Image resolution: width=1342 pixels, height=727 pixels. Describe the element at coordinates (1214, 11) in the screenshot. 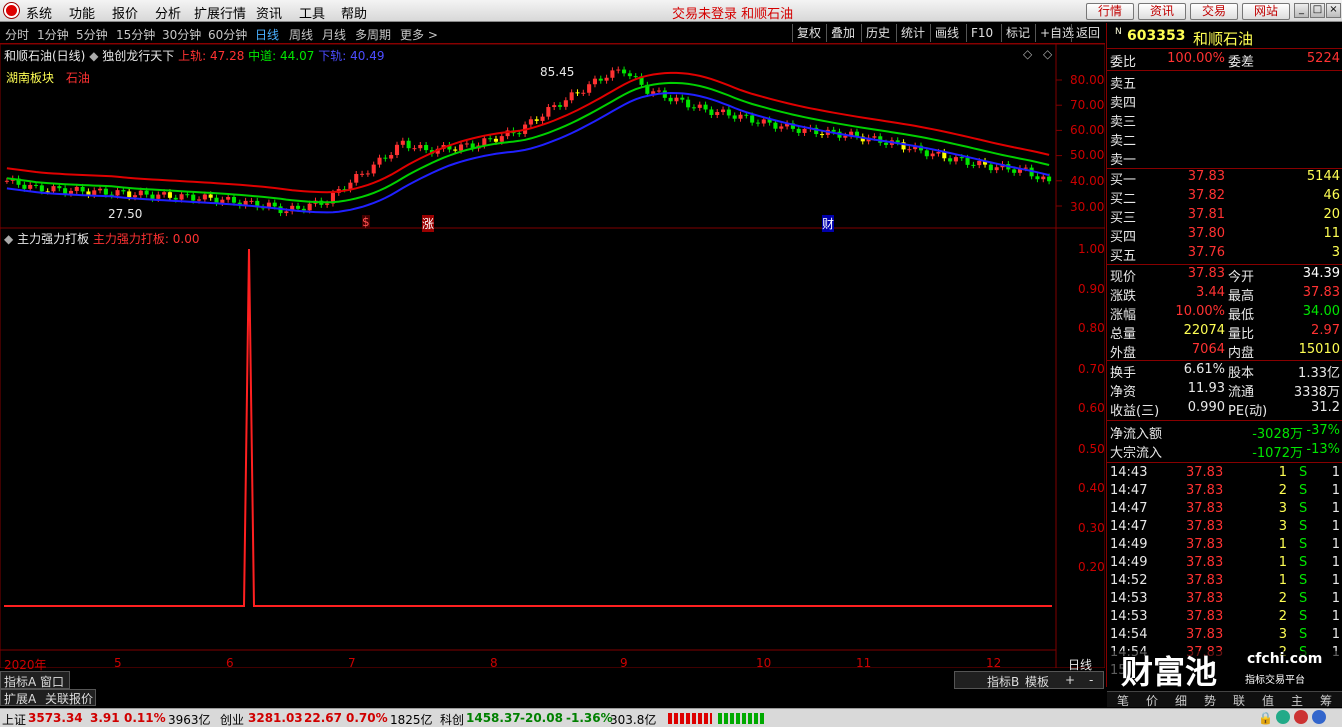

I see `trade-button: 交易` at that location.